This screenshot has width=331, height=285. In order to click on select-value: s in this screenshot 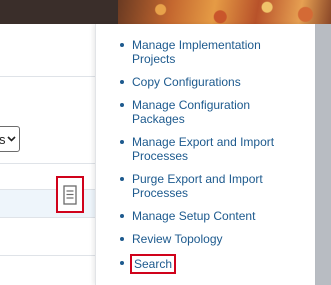, I will do `click(3, 139)`.